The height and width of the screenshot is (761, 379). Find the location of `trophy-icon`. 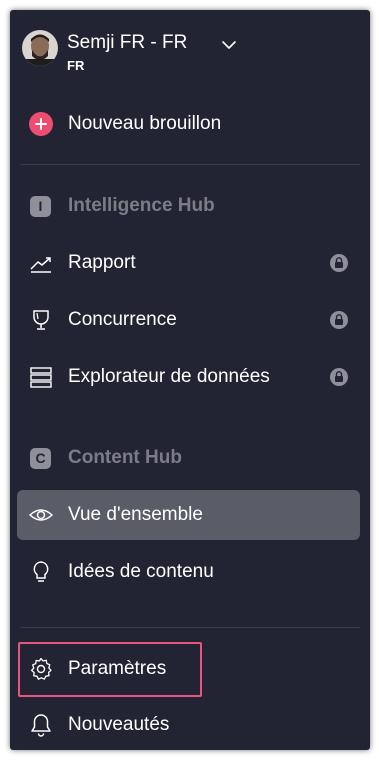

trophy-icon is located at coordinates (41, 320).